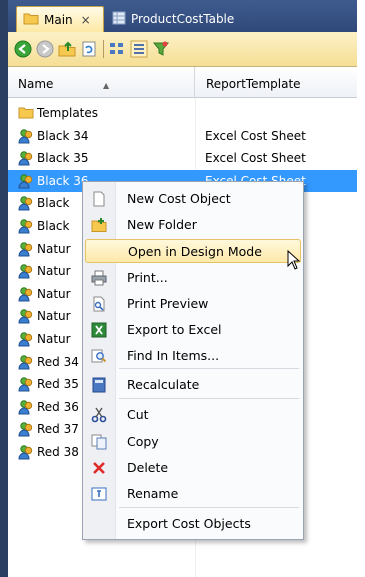 The image size is (365, 577). Describe the element at coordinates (58, 406) in the screenshot. I see `list-item-name-label: Red 36` at that location.